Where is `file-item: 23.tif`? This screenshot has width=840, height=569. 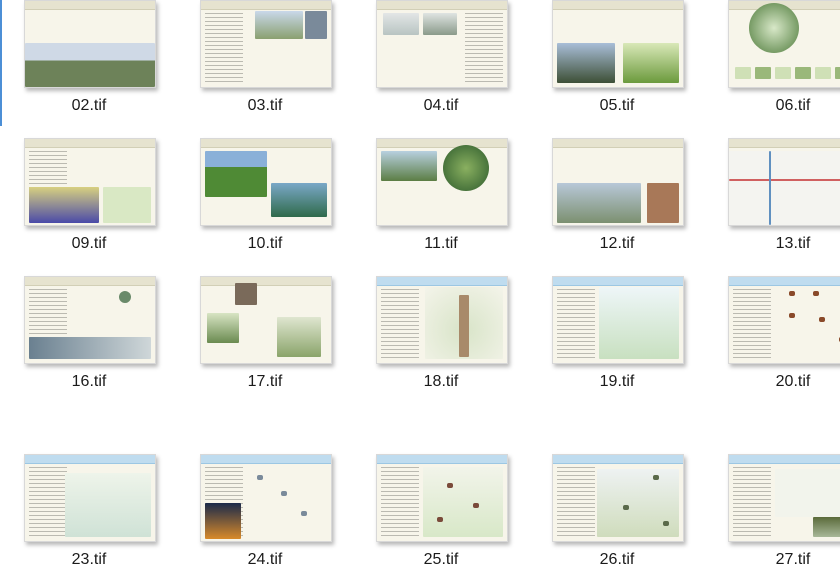 file-item: 23.tif is located at coordinates (89, 511).